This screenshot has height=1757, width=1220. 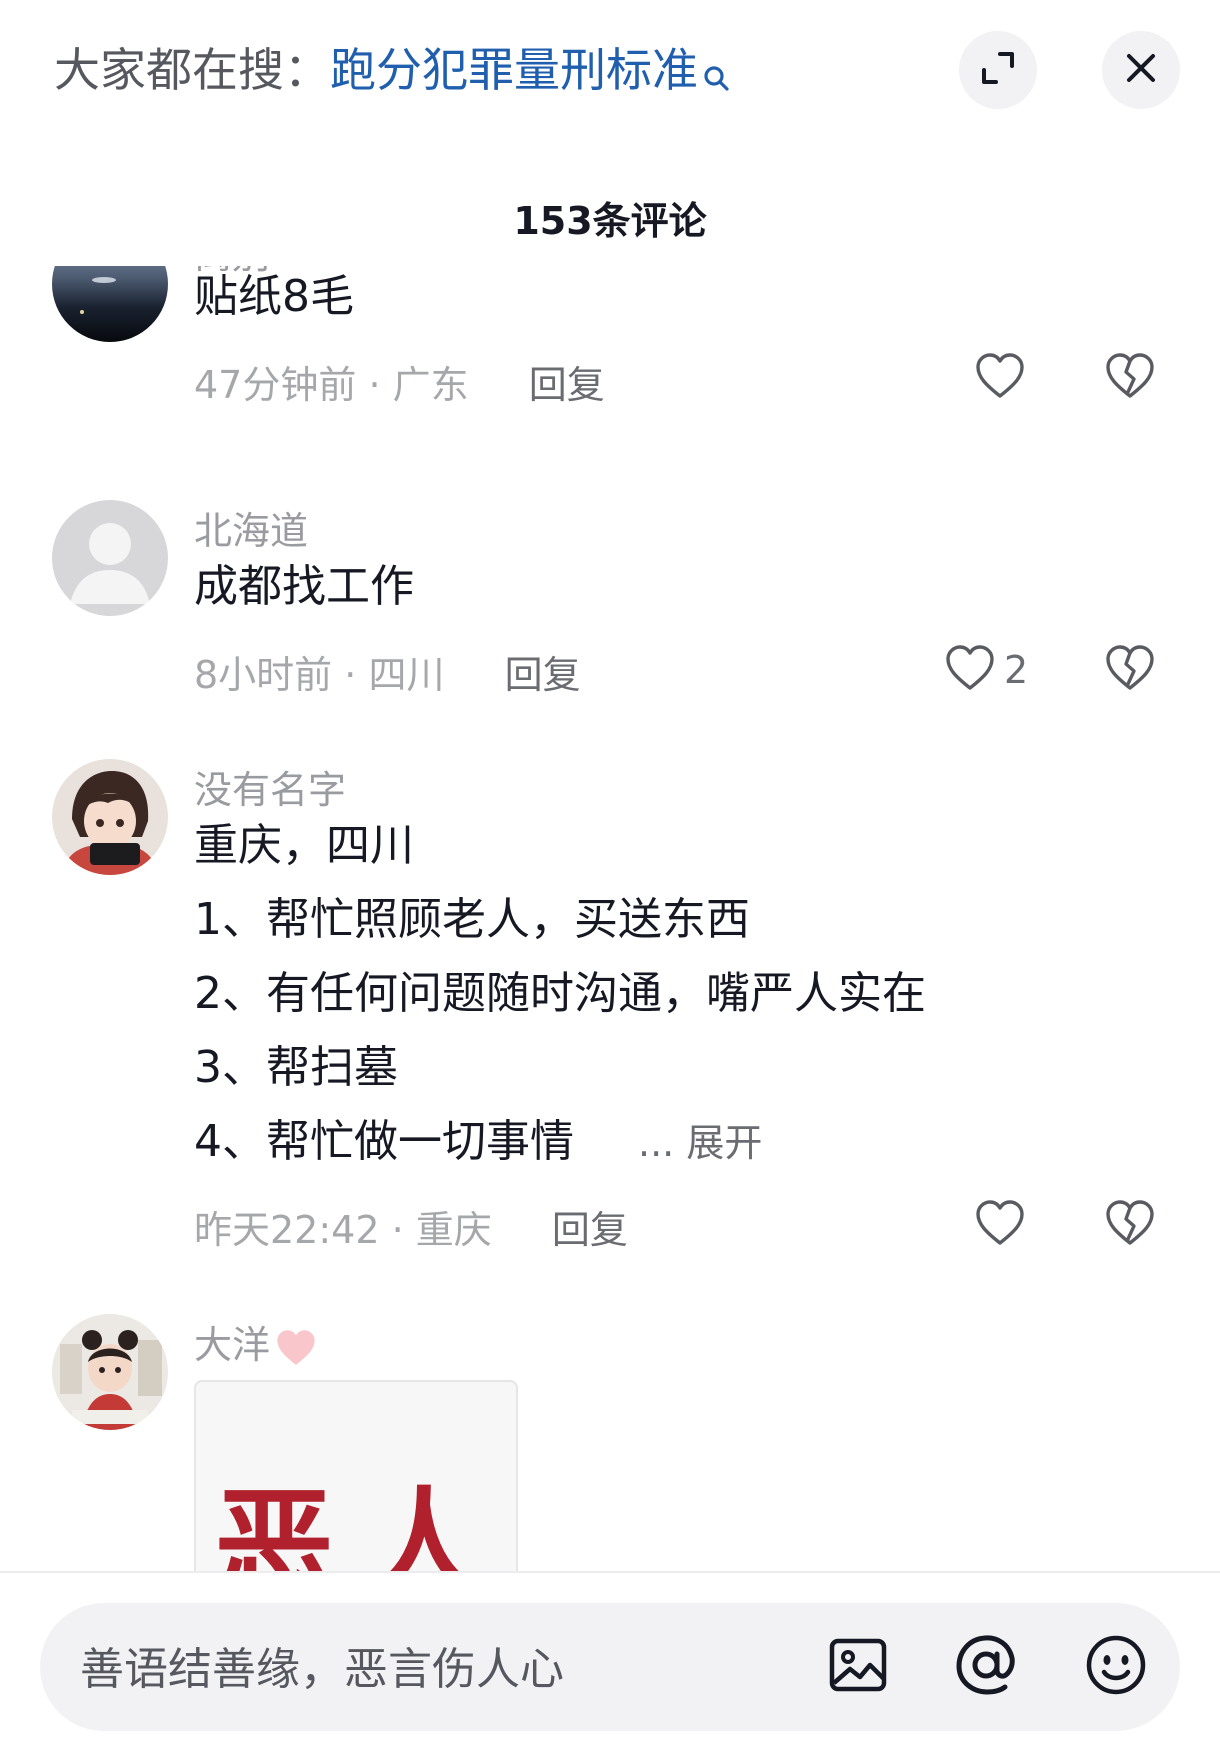 I want to click on comment-image-text: 恶人, so click(x=364, y=1523).